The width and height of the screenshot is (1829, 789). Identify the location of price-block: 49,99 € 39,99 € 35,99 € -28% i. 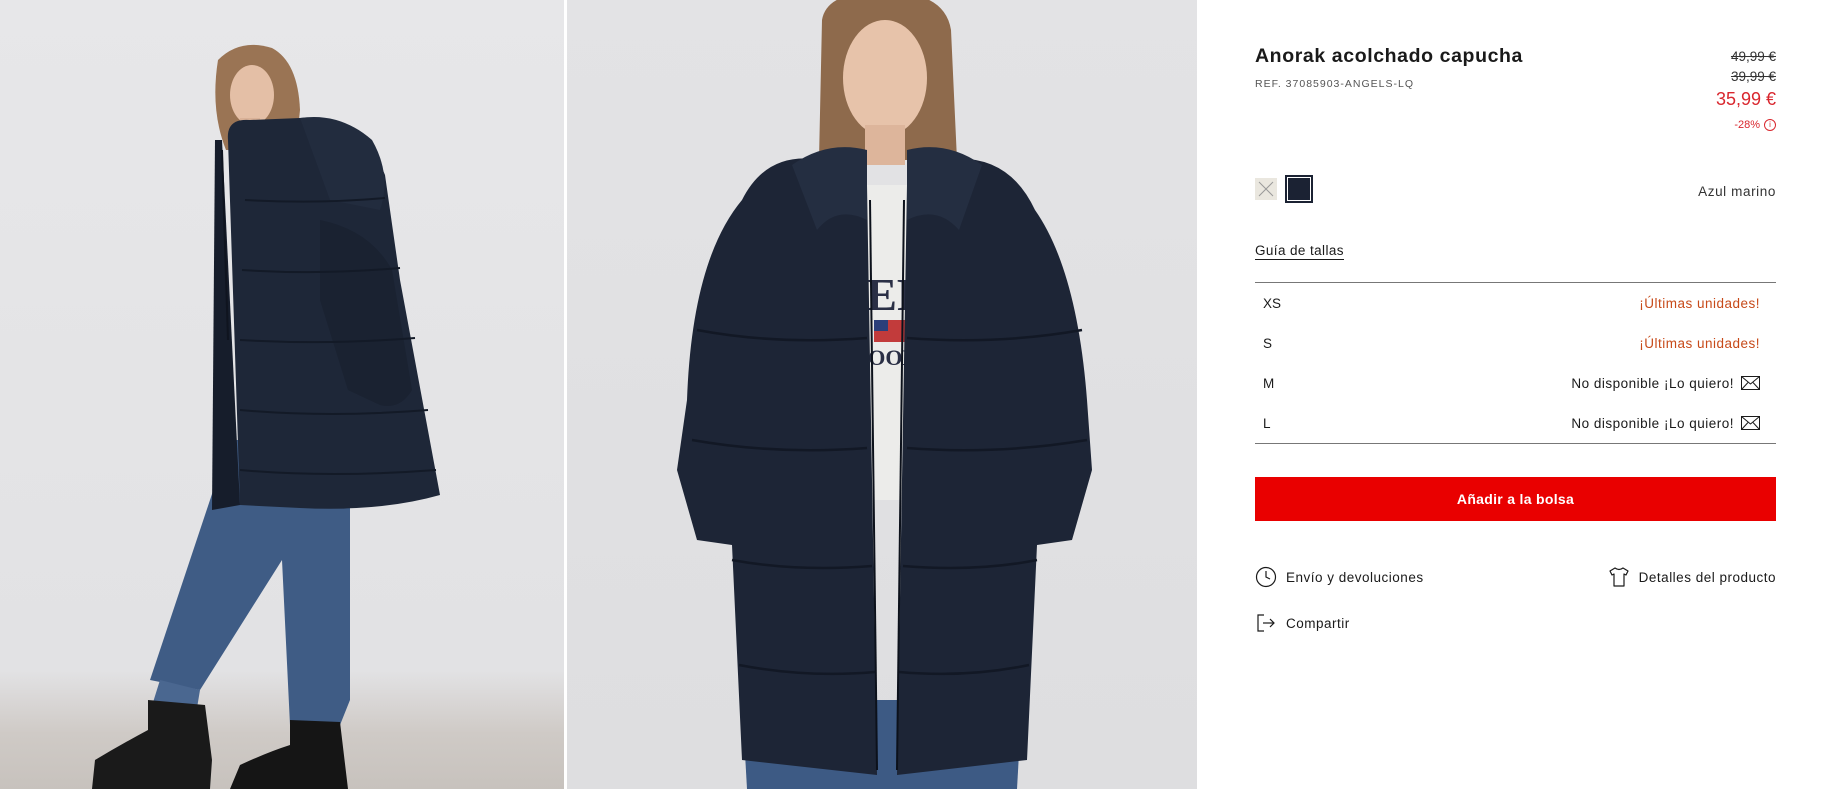
(1746, 90).